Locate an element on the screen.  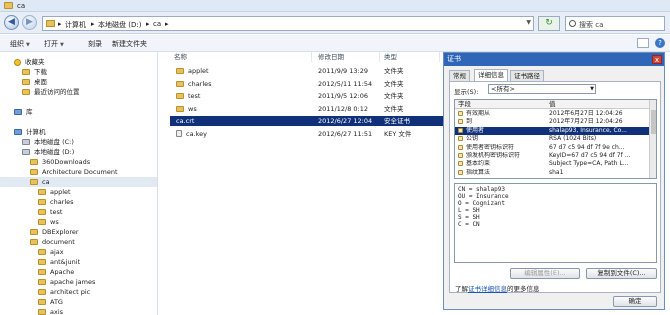
tree-item-label: Architecture Document is located at coordinates (80, 172).